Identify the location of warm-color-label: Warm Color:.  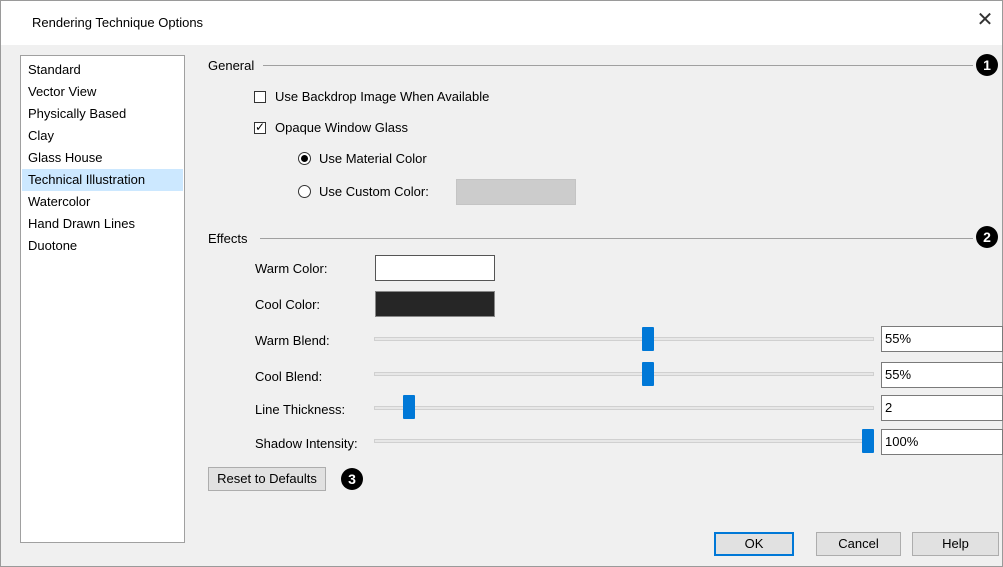
(291, 268).